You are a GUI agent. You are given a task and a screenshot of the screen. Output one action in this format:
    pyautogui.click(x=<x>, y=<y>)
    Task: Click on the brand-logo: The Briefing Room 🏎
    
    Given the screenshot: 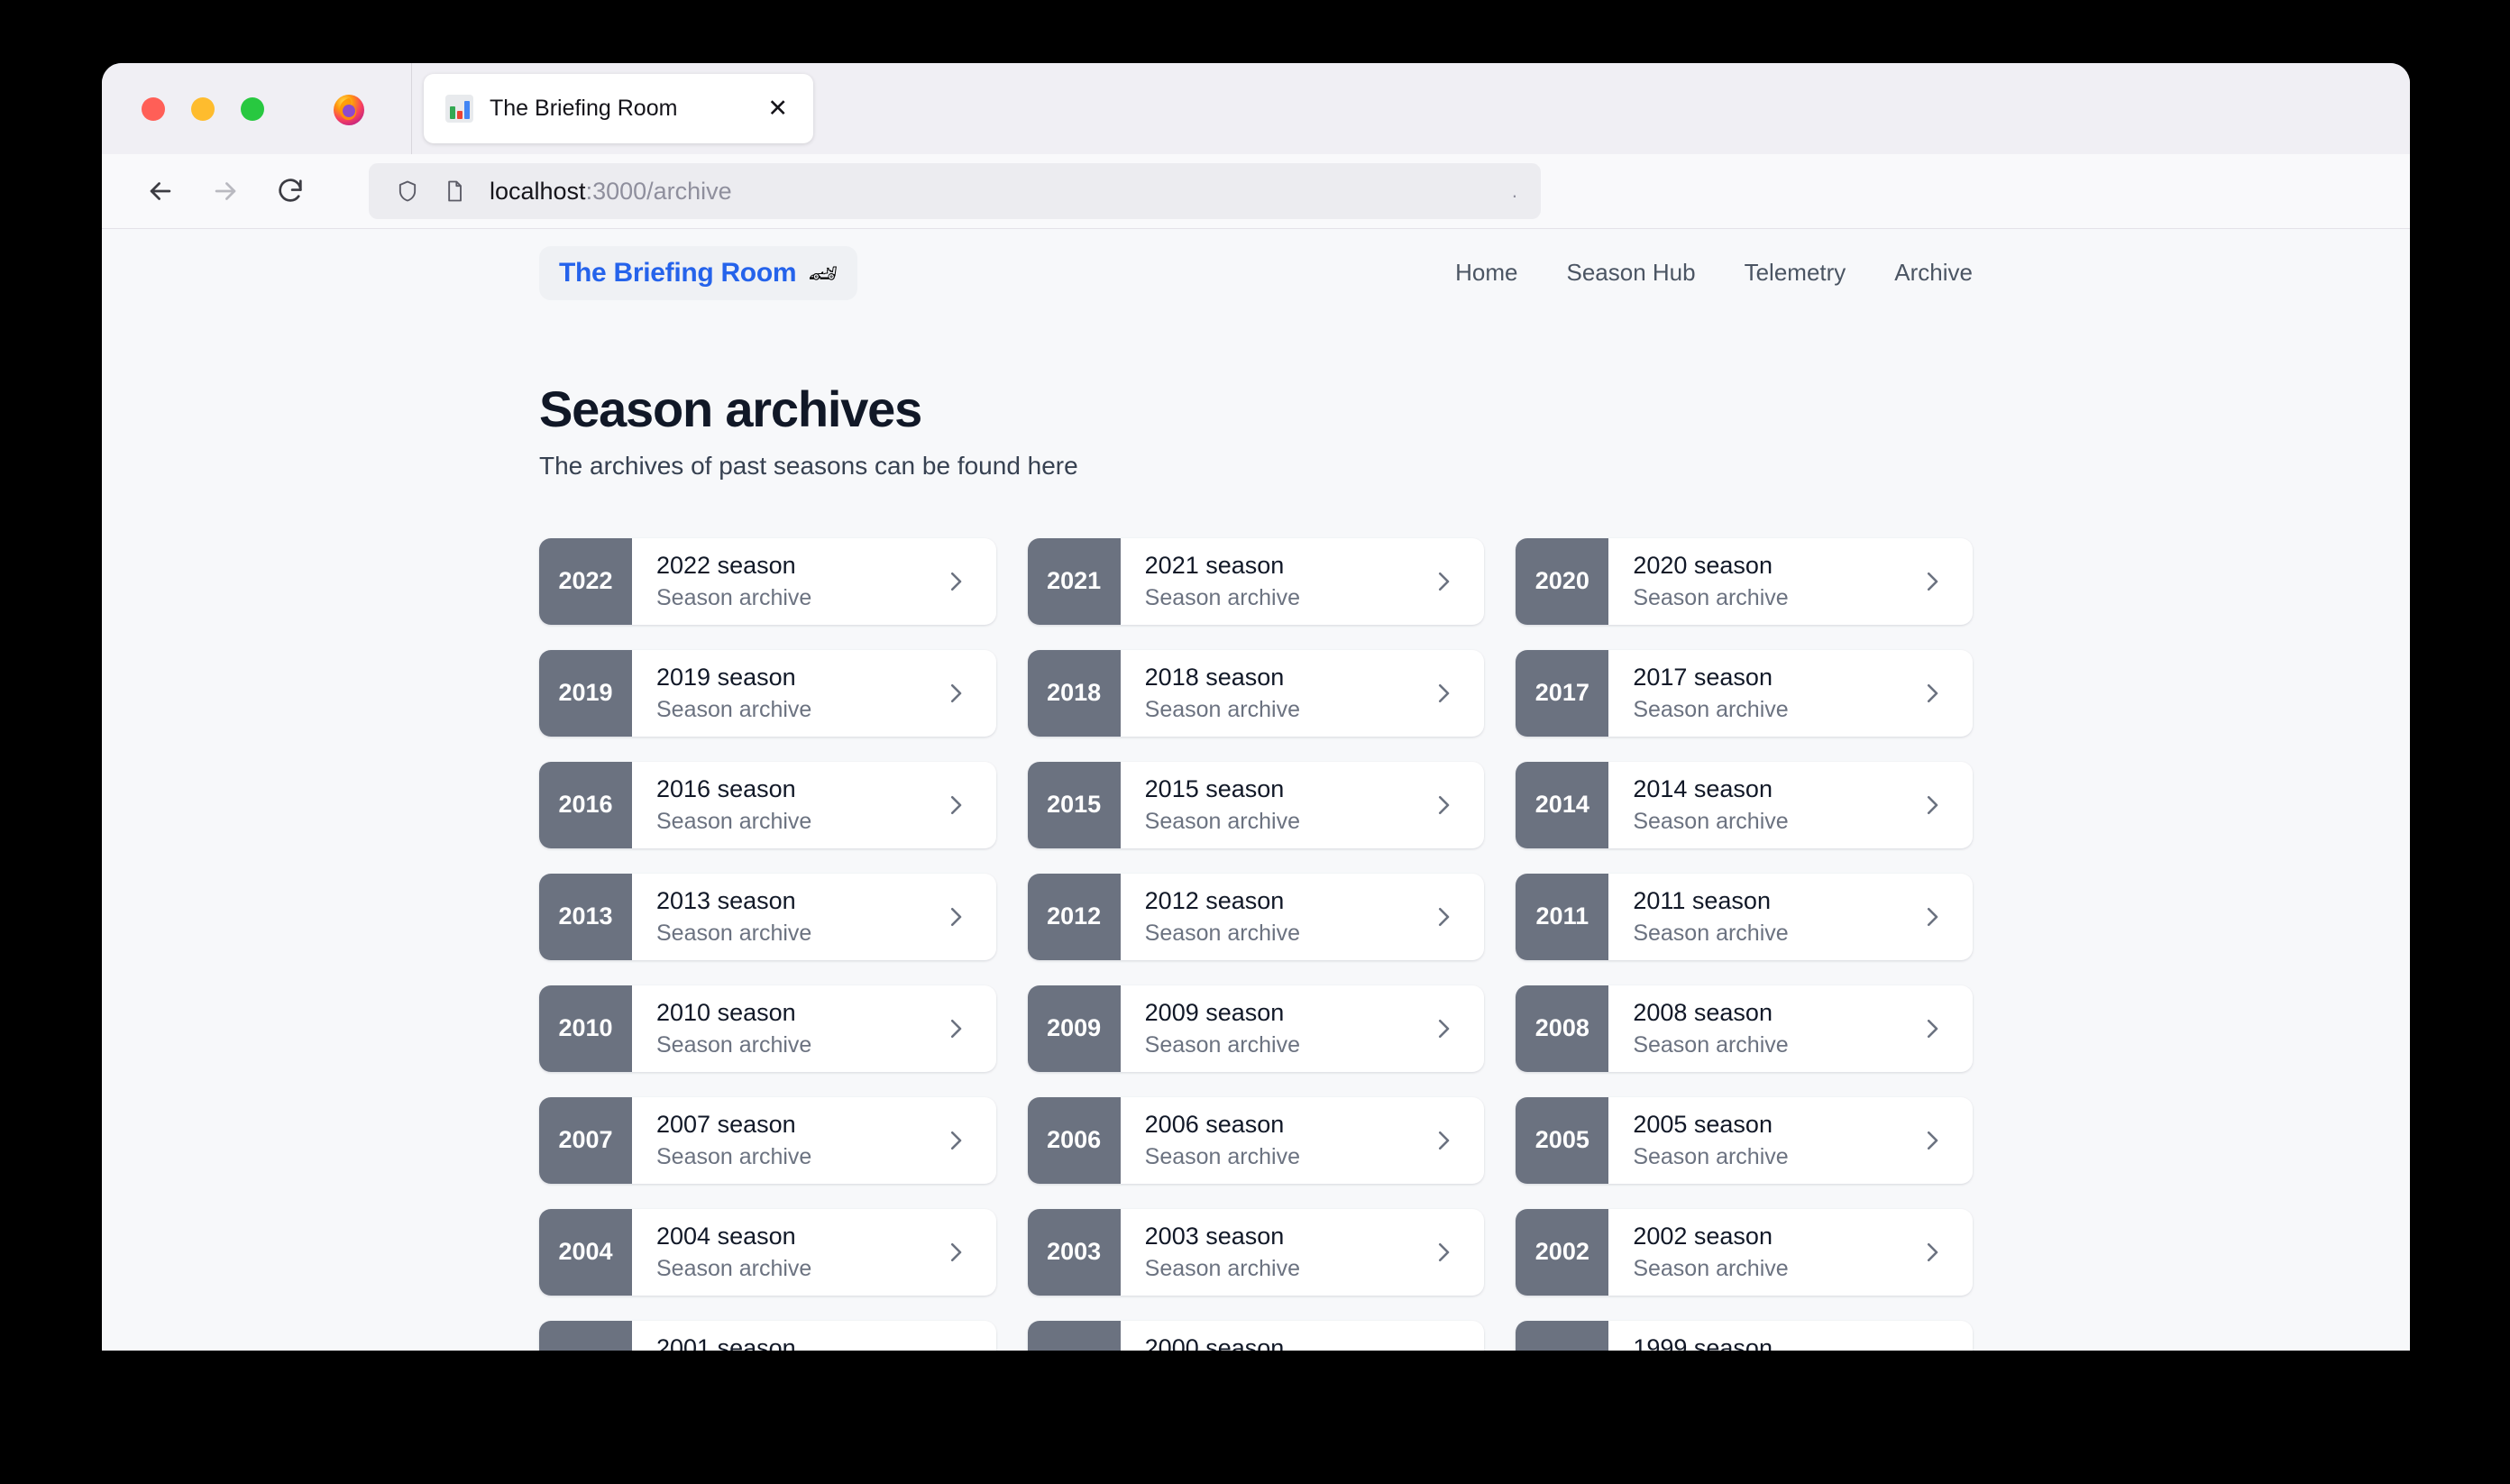 What is the action you would take?
    pyautogui.click(x=698, y=272)
    